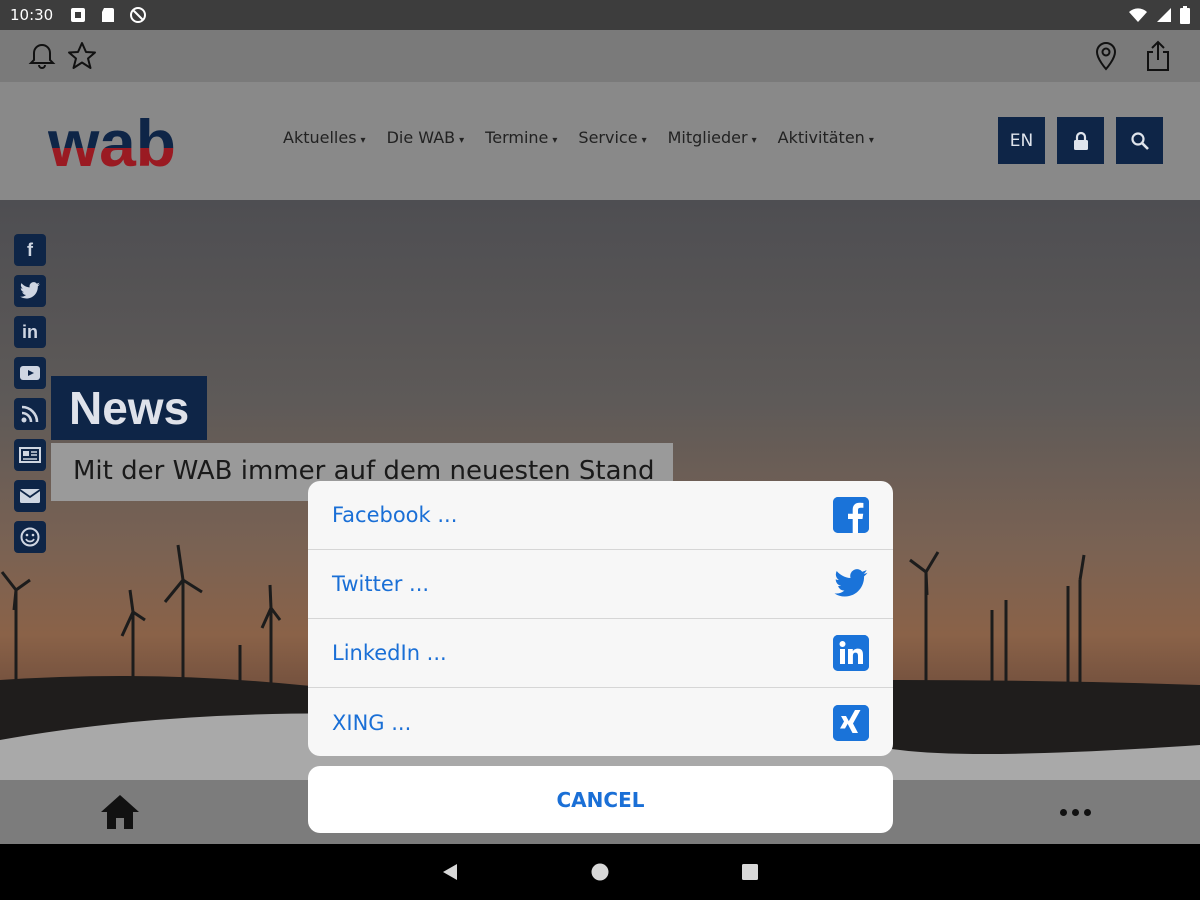 The height and width of the screenshot is (900, 1200). I want to click on site-logo: wab wab, so click(113, 140).